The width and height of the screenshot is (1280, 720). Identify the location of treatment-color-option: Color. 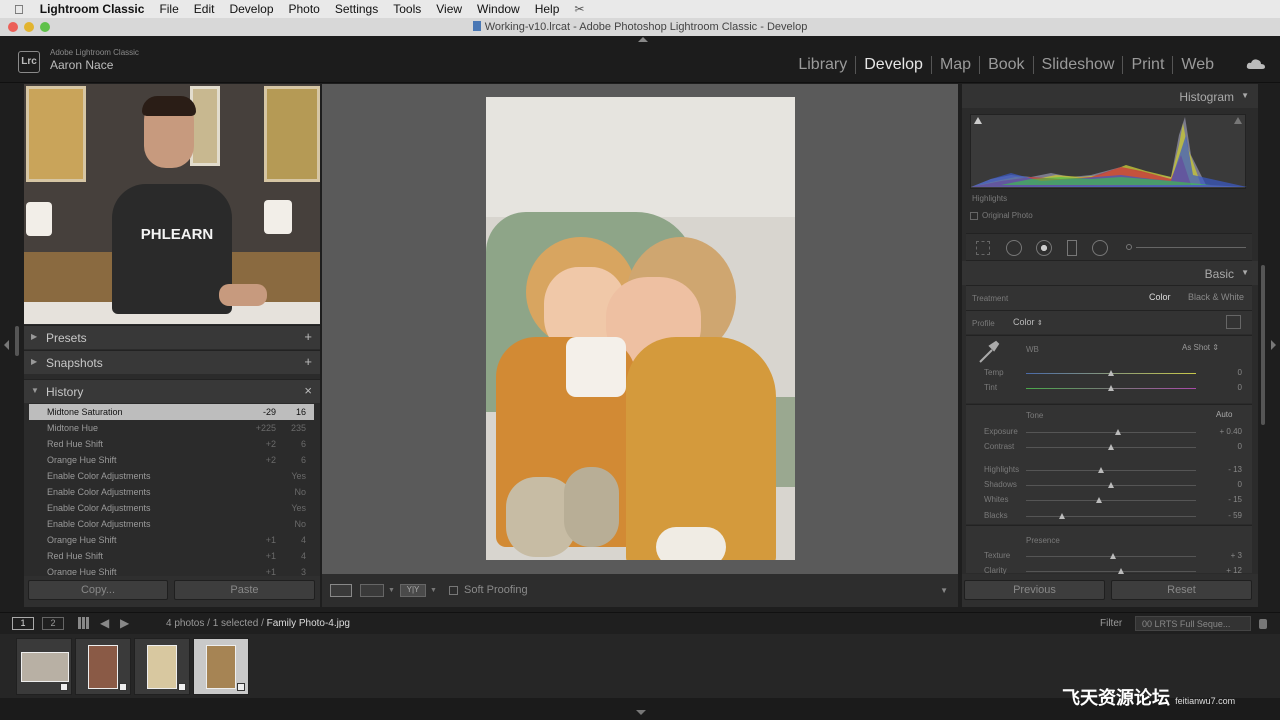
(1160, 297).